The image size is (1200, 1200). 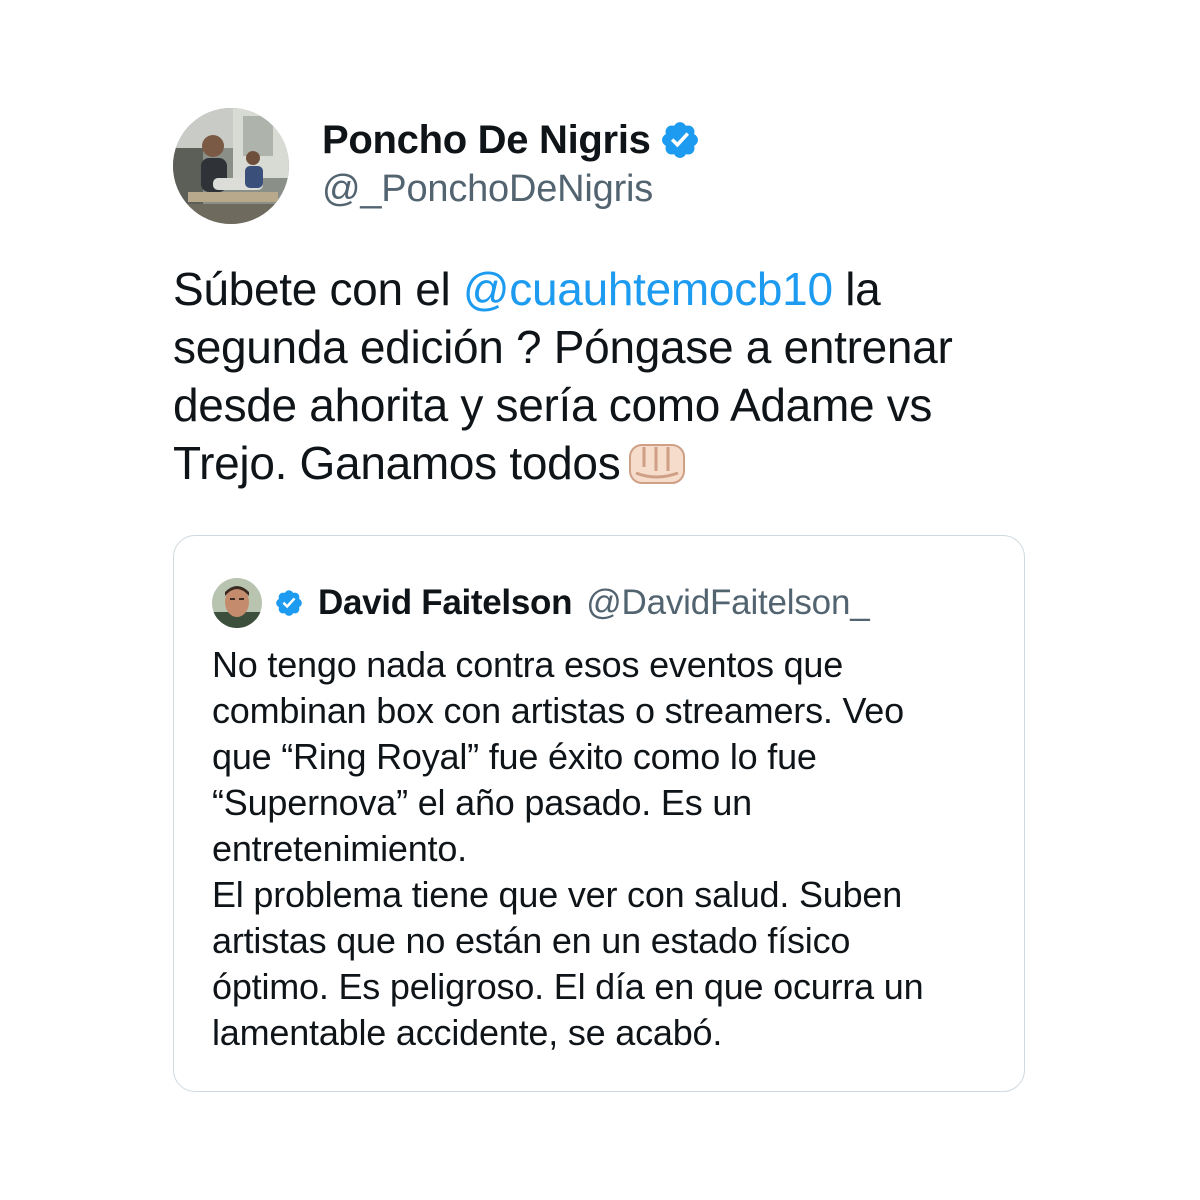 I want to click on author-avatar, so click(x=231, y=166).